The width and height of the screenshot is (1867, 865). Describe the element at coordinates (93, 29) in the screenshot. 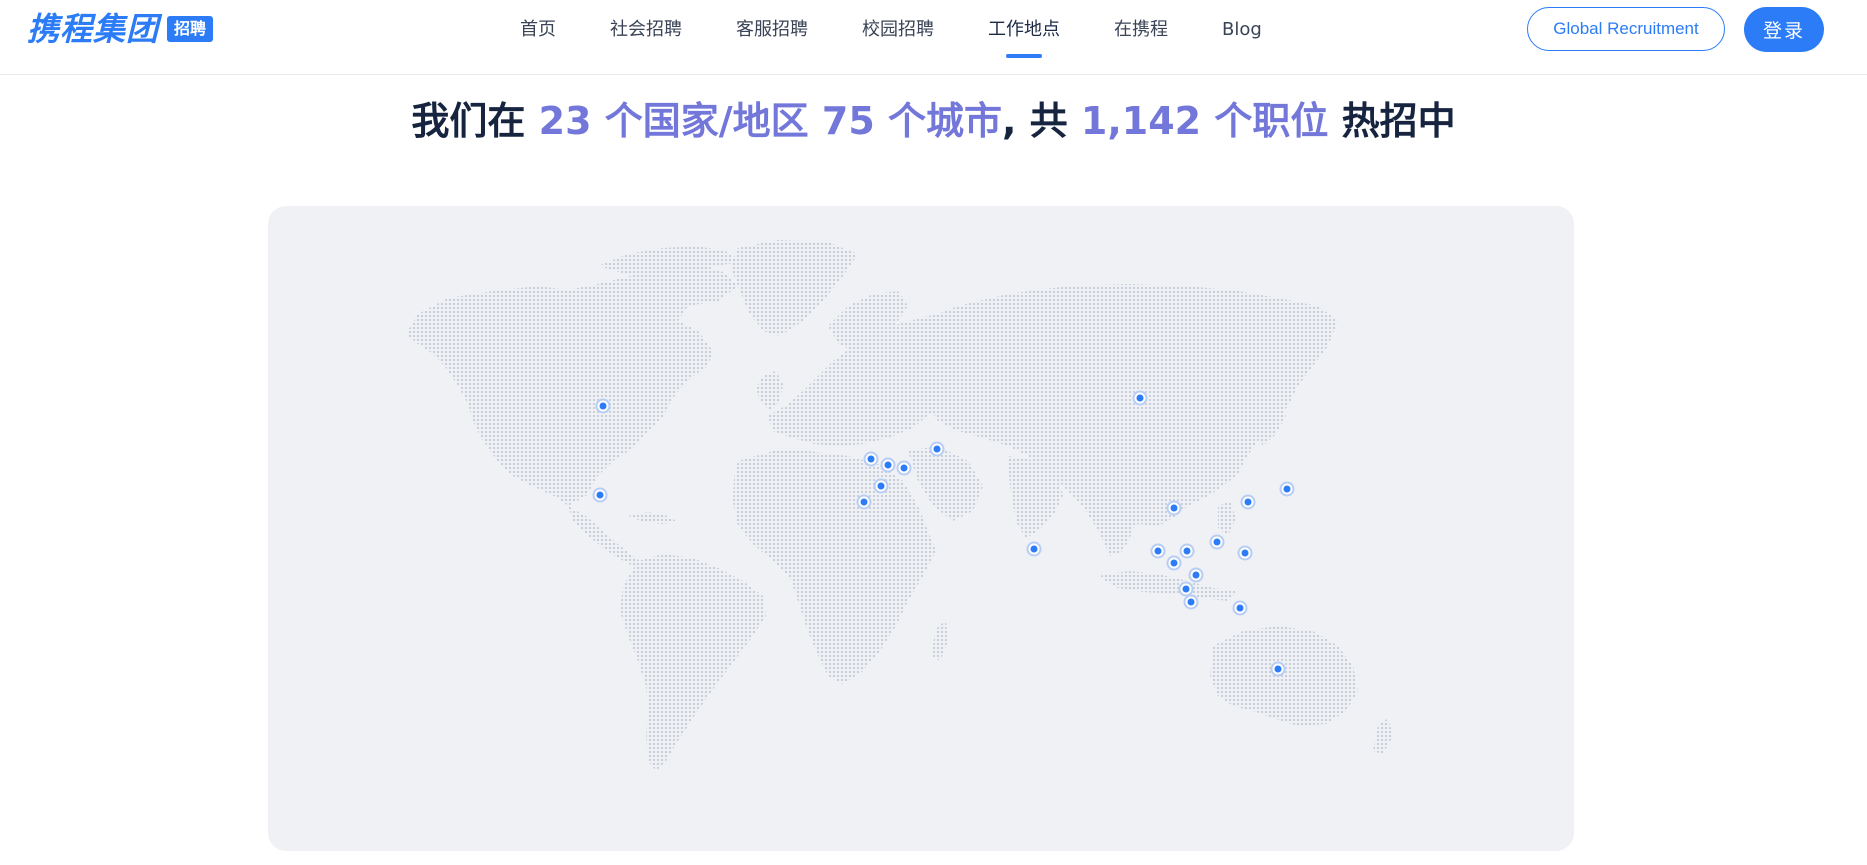

I see `logo-text: 携程集团` at that location.